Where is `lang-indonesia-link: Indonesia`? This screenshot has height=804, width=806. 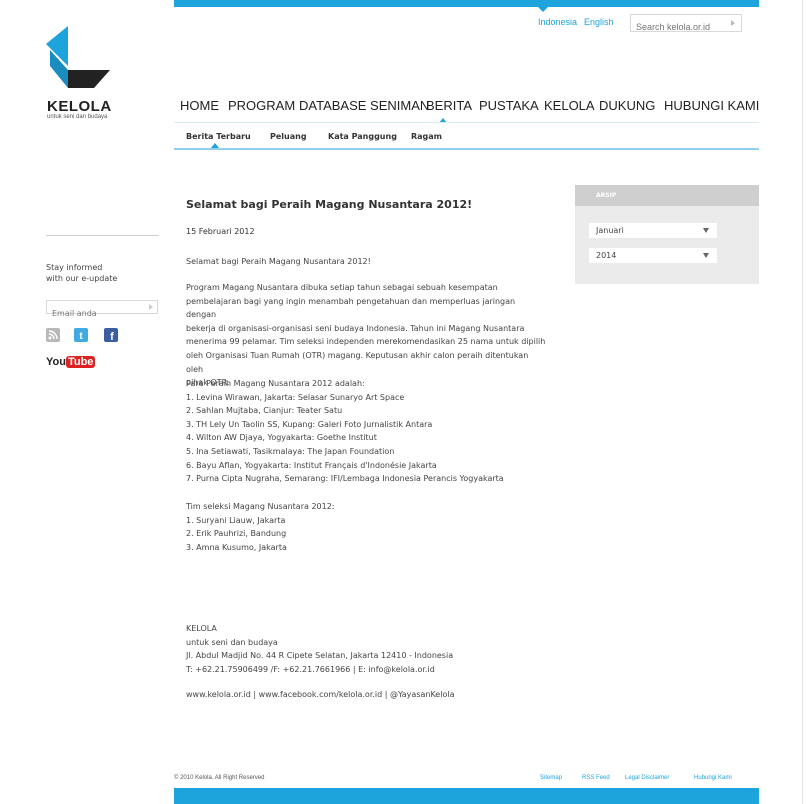
lang-indonesia-link: Indonesia is located at coordinates (557, 22).